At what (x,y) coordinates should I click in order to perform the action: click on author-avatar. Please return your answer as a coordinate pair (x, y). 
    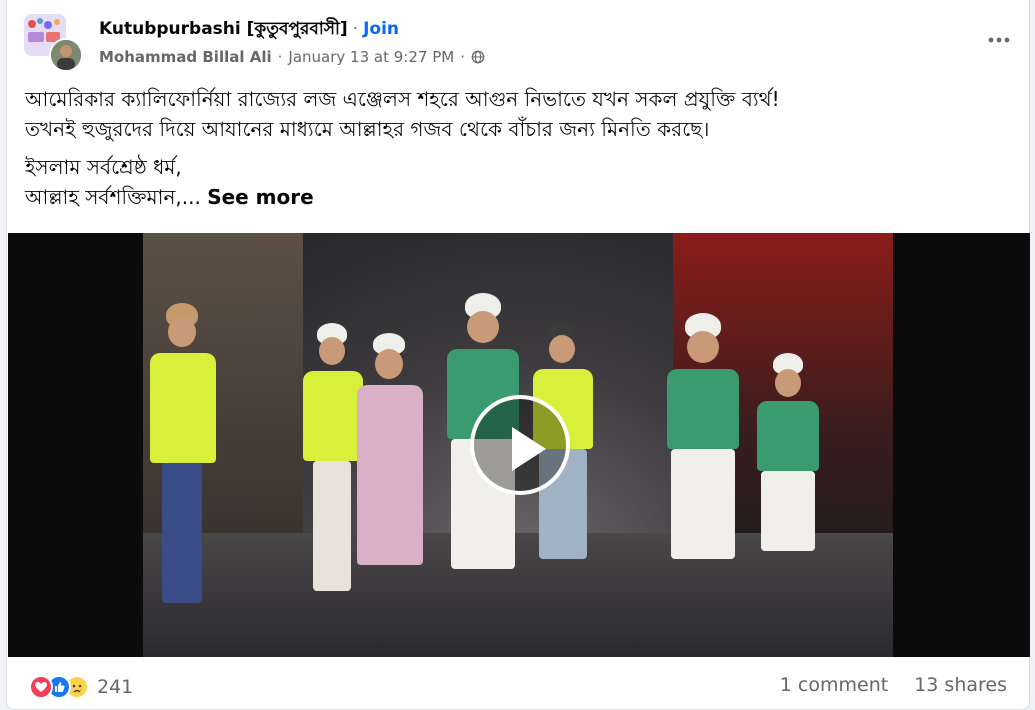
    Looking at the image, I should click on (66, 55).